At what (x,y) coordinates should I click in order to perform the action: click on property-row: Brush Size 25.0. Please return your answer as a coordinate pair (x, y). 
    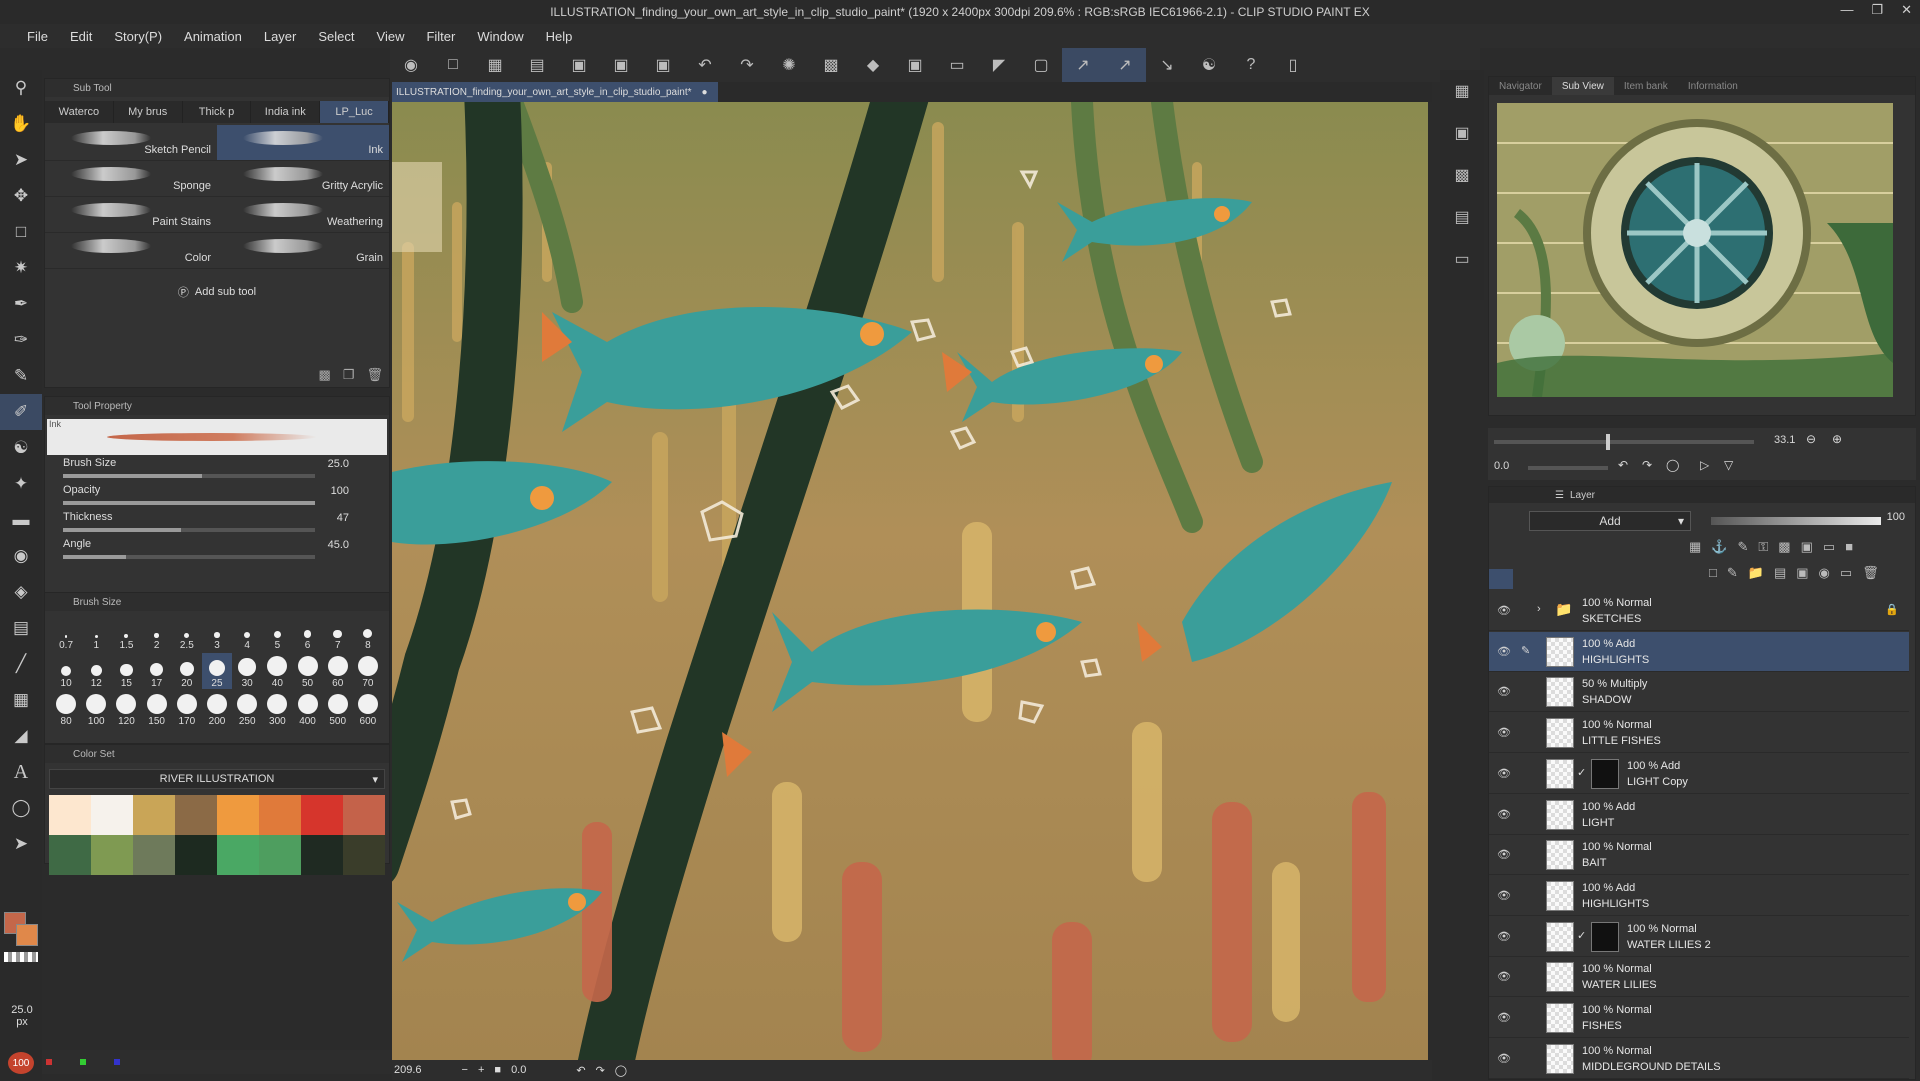
    Looking at the image, I should click on (217, 468).